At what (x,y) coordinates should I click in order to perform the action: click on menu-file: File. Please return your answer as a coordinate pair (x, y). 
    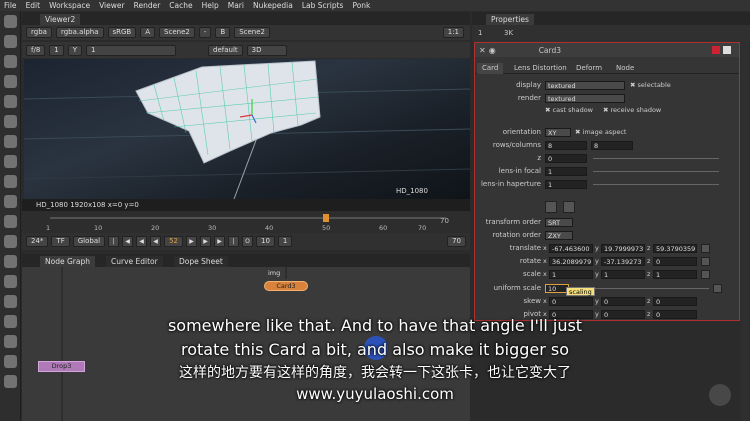
    Looking at the image, I should click on (10, 5).